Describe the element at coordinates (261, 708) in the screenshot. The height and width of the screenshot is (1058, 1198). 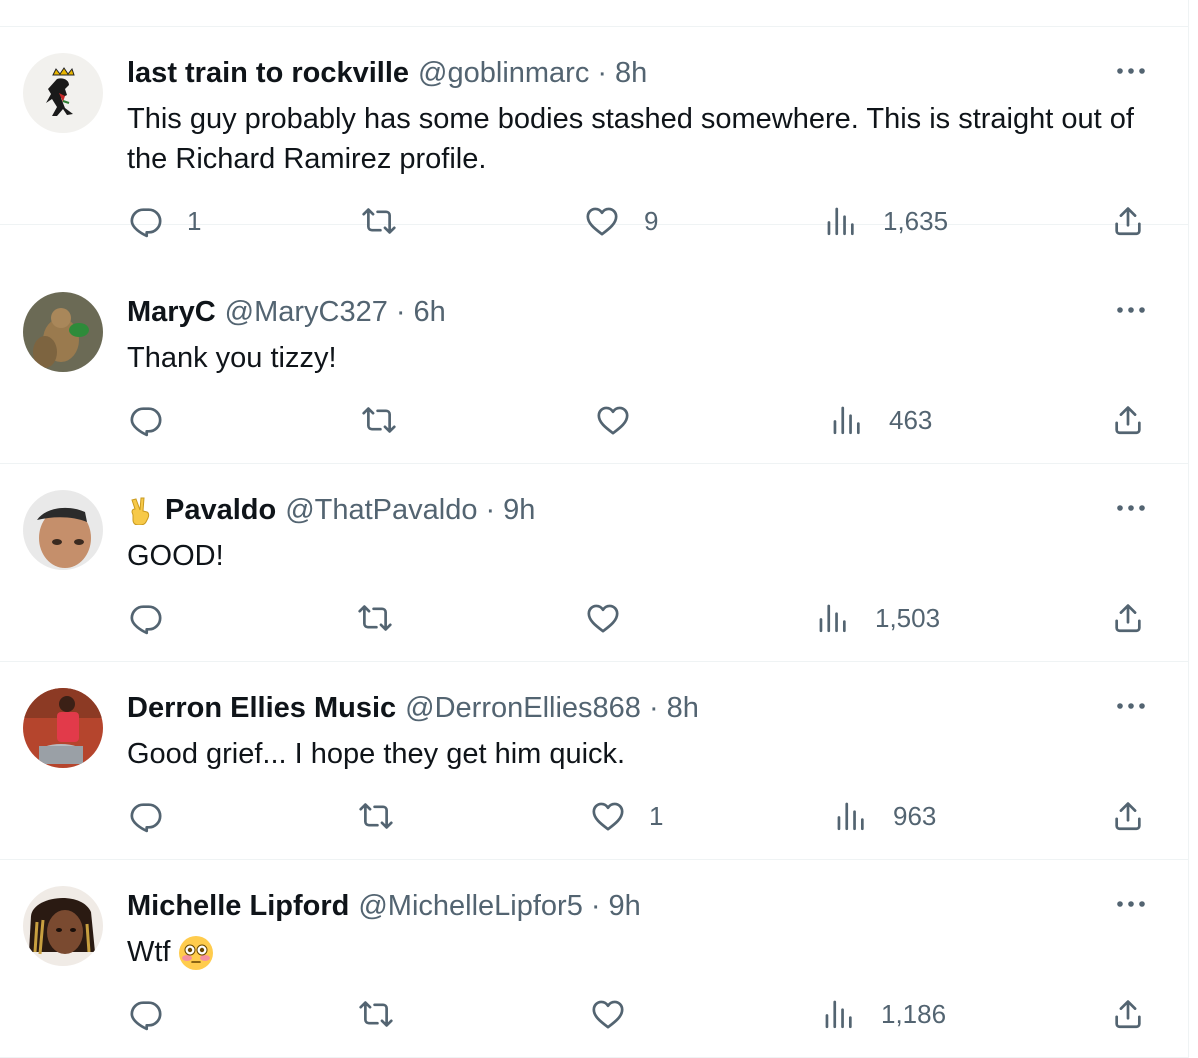
I see `display-name: Derron Ellies Music` at that location.